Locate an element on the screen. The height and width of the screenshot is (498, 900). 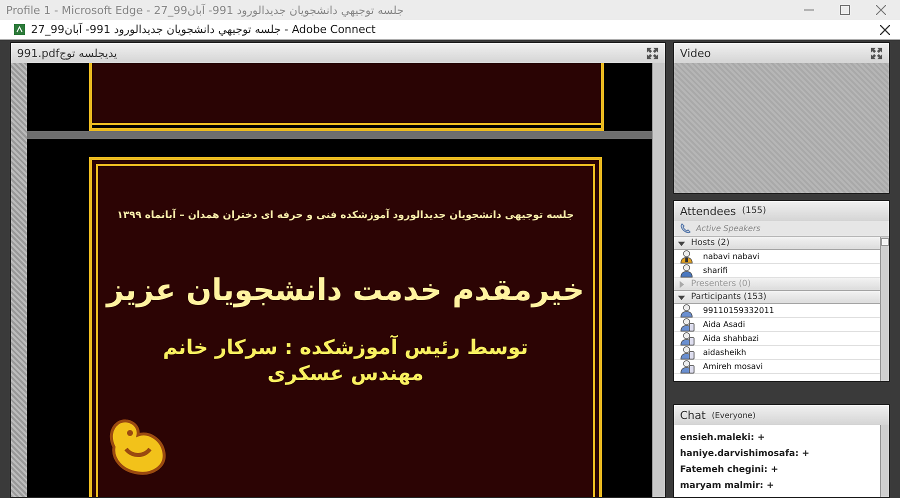
attendee-row: aidasheikh is located at coordinates (777, 353).